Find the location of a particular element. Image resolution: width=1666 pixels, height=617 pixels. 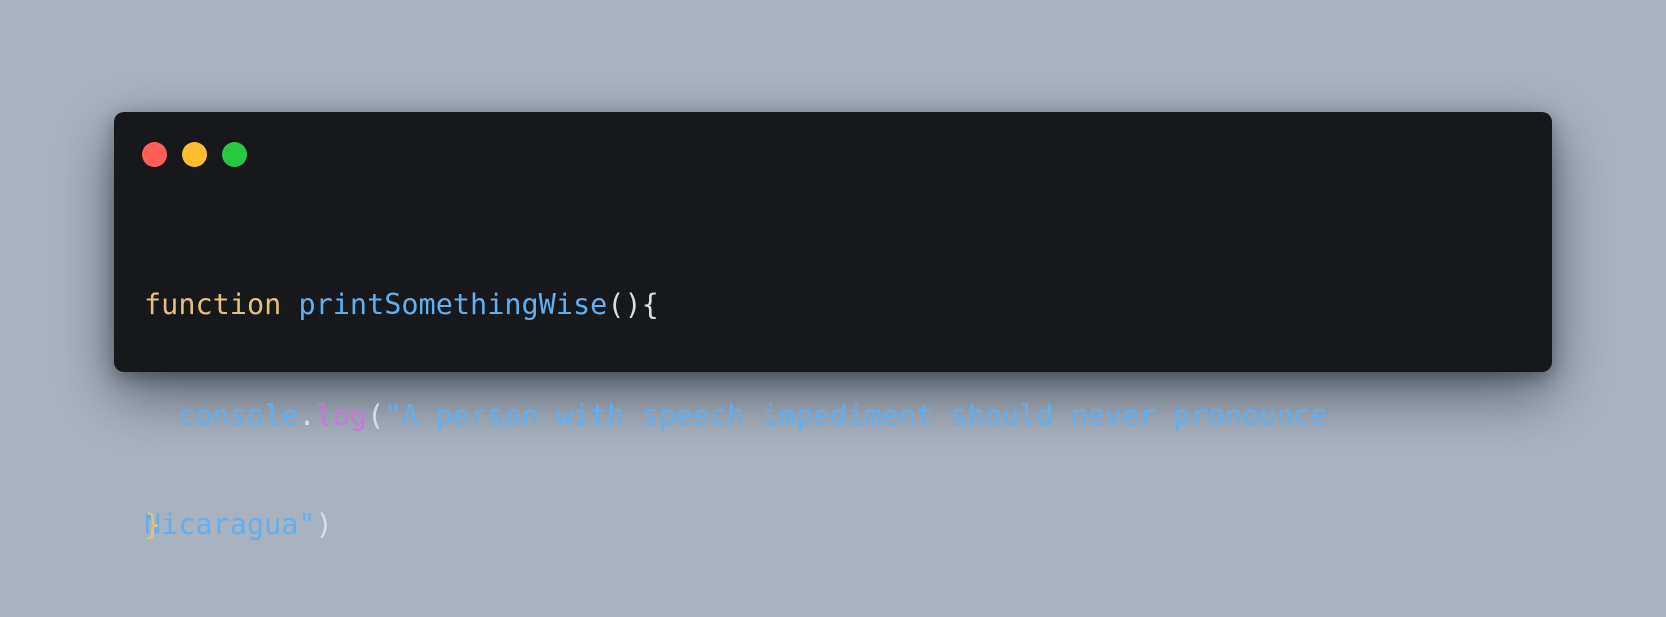

code-line-3: } Nicaragua") is located at coordinates (736, 524).